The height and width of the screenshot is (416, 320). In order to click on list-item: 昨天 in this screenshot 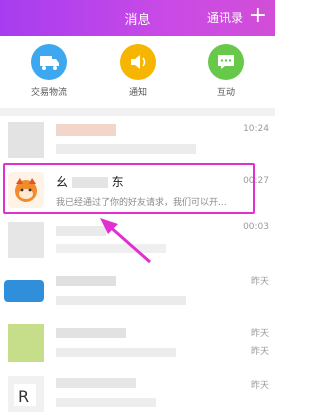, I will do `click(137, 292)`.